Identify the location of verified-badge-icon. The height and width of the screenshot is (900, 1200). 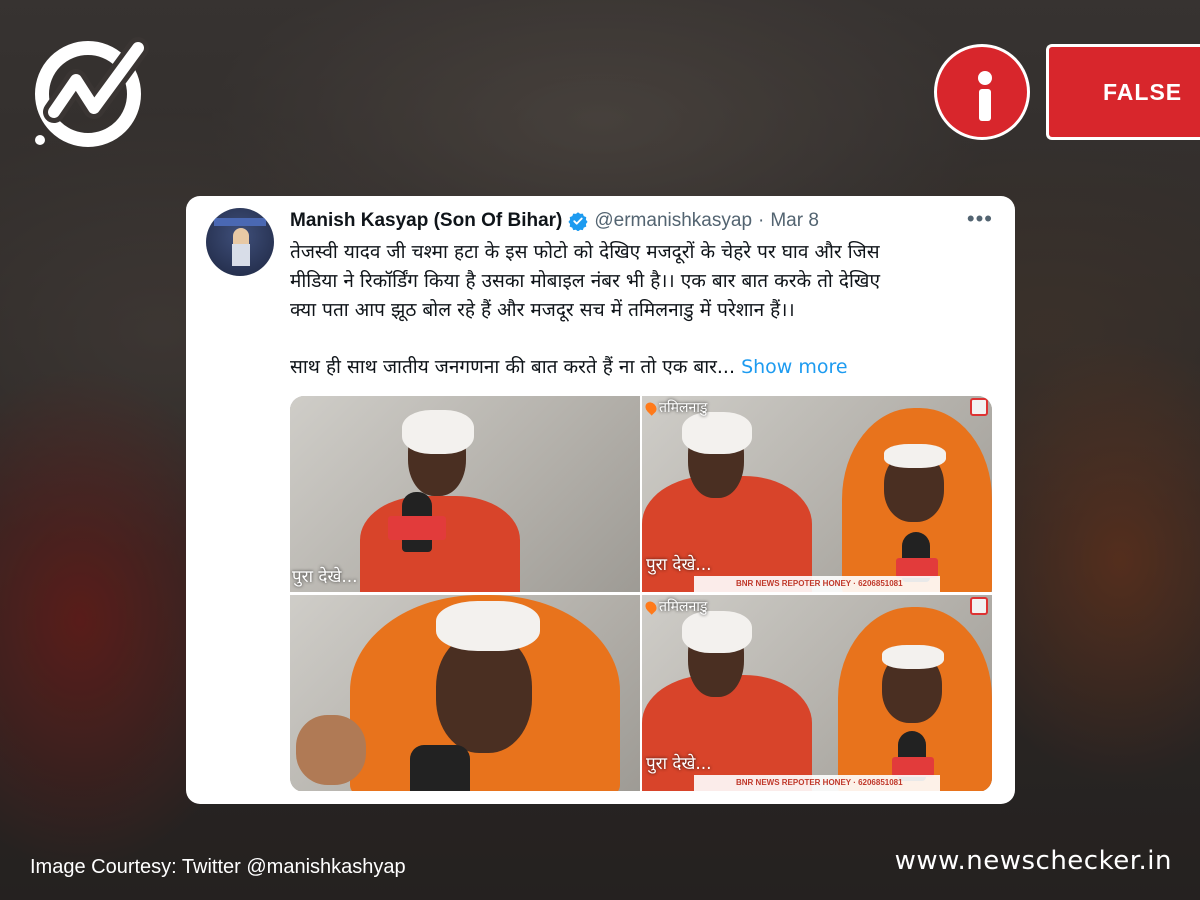
(578, 221).